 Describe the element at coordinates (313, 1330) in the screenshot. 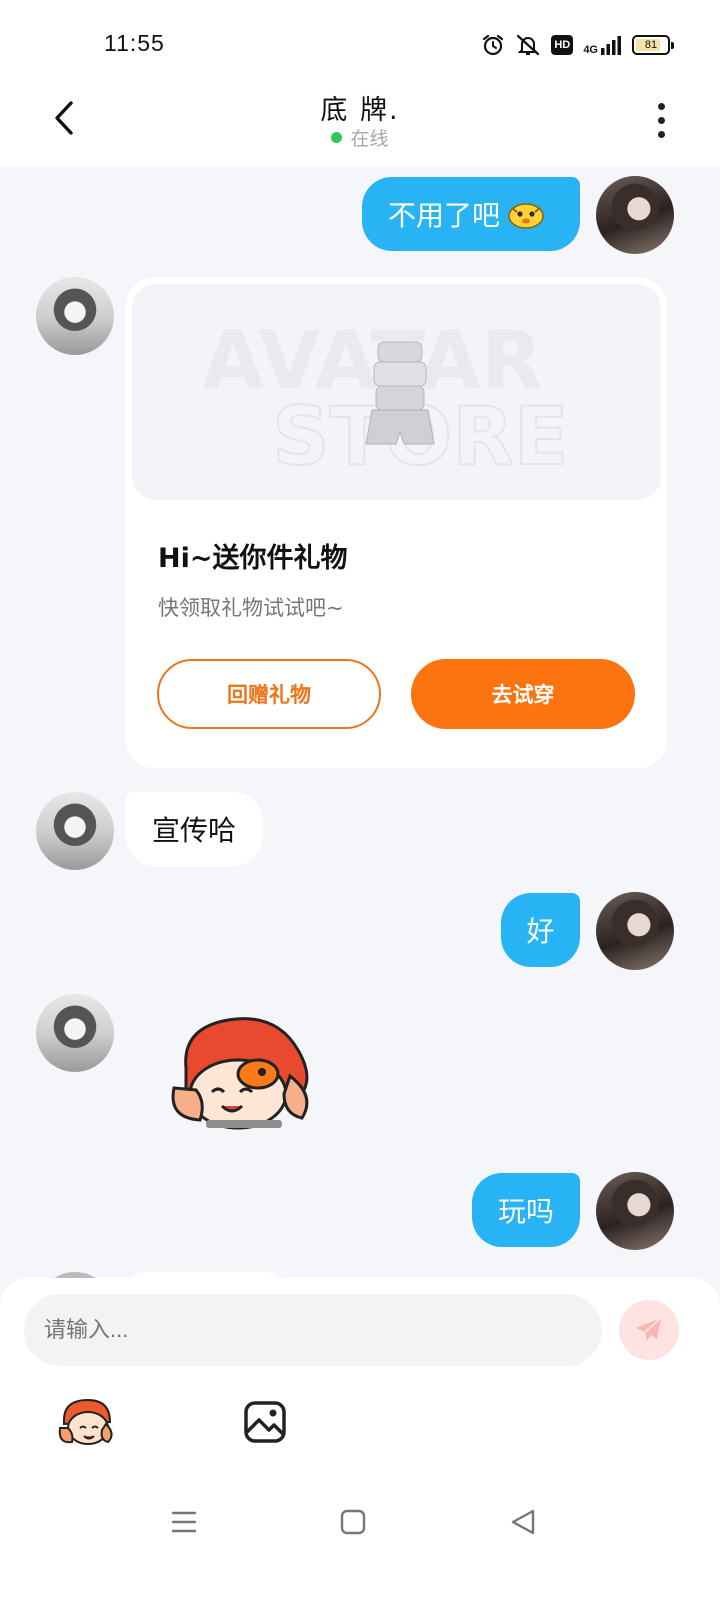

I see `message-input` at that location.